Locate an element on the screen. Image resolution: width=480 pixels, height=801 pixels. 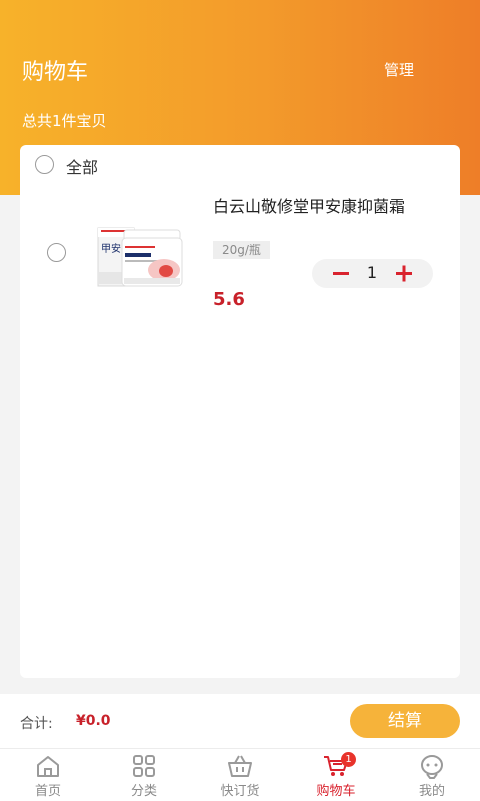
box-label: 甲安 is located at coordinates (111, 248).